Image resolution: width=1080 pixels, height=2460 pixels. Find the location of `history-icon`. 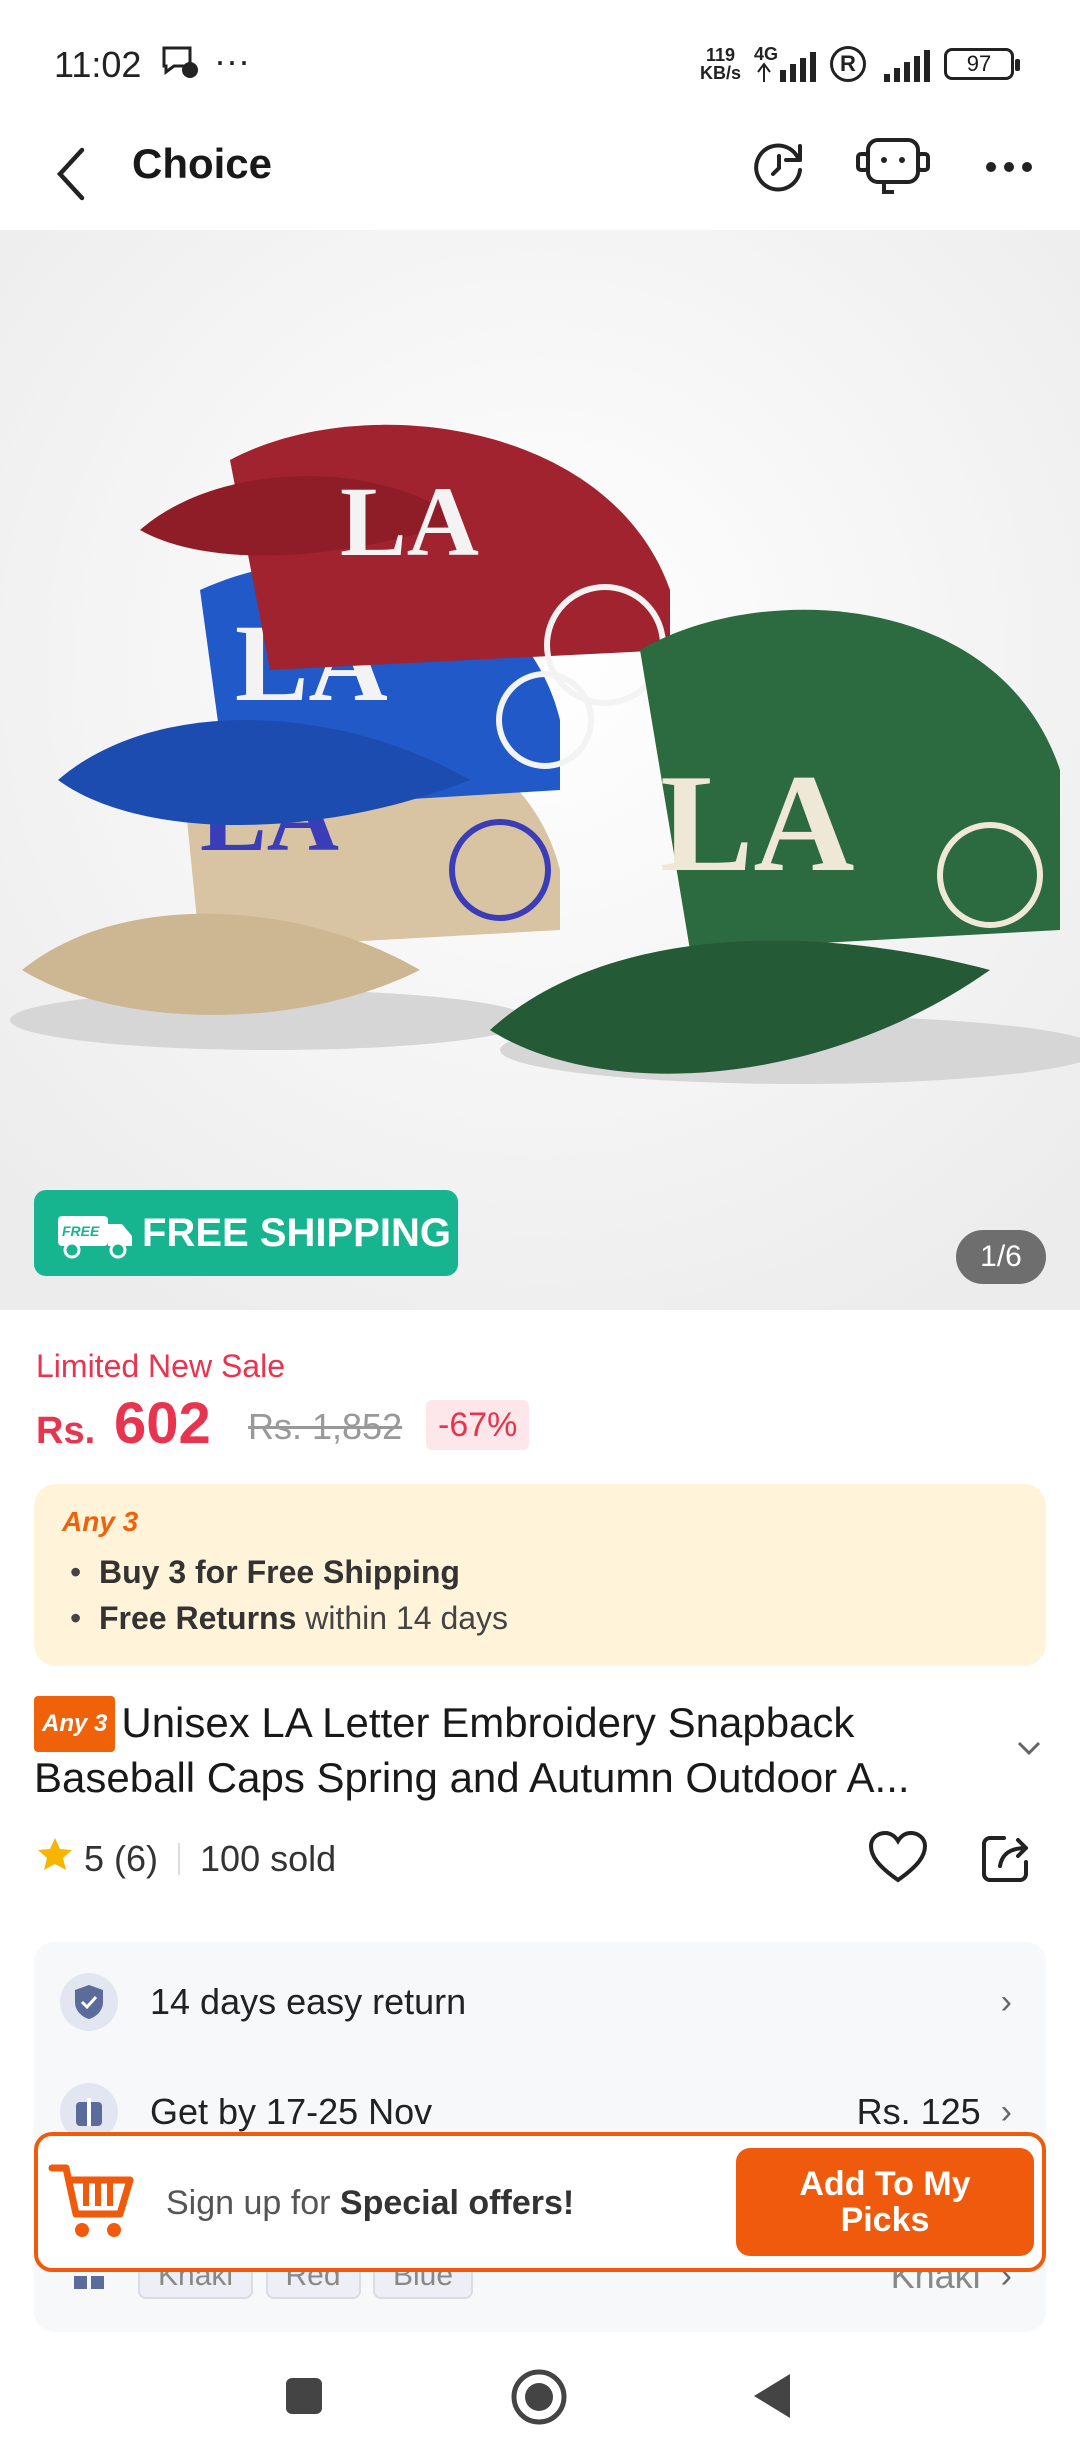

history-icon is located at coordinates (779, 169).